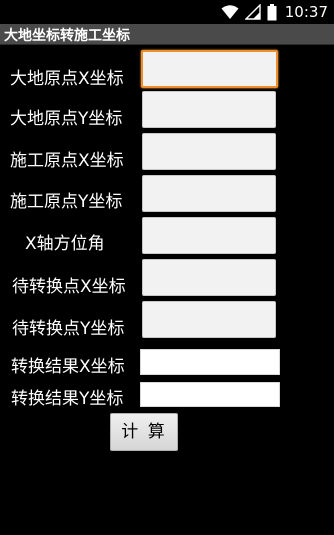  I want to click on label-result-x: 转换结果X坐标, so click(68, 367).